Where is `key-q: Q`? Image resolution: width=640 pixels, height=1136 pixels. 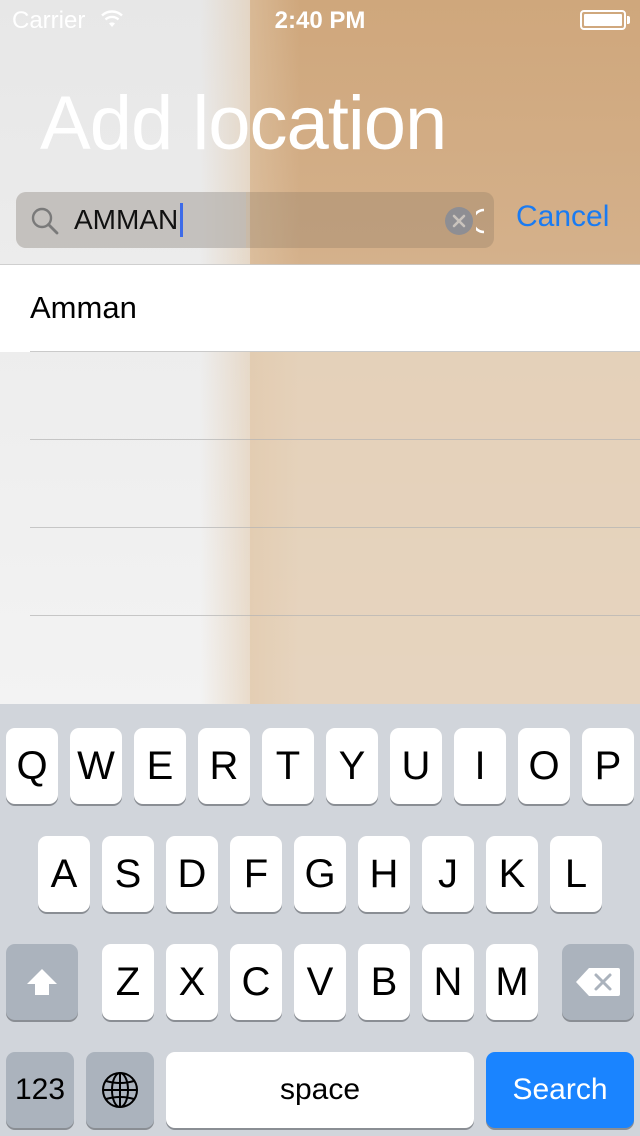
key-q: Q is located at coordinates (32, 766).